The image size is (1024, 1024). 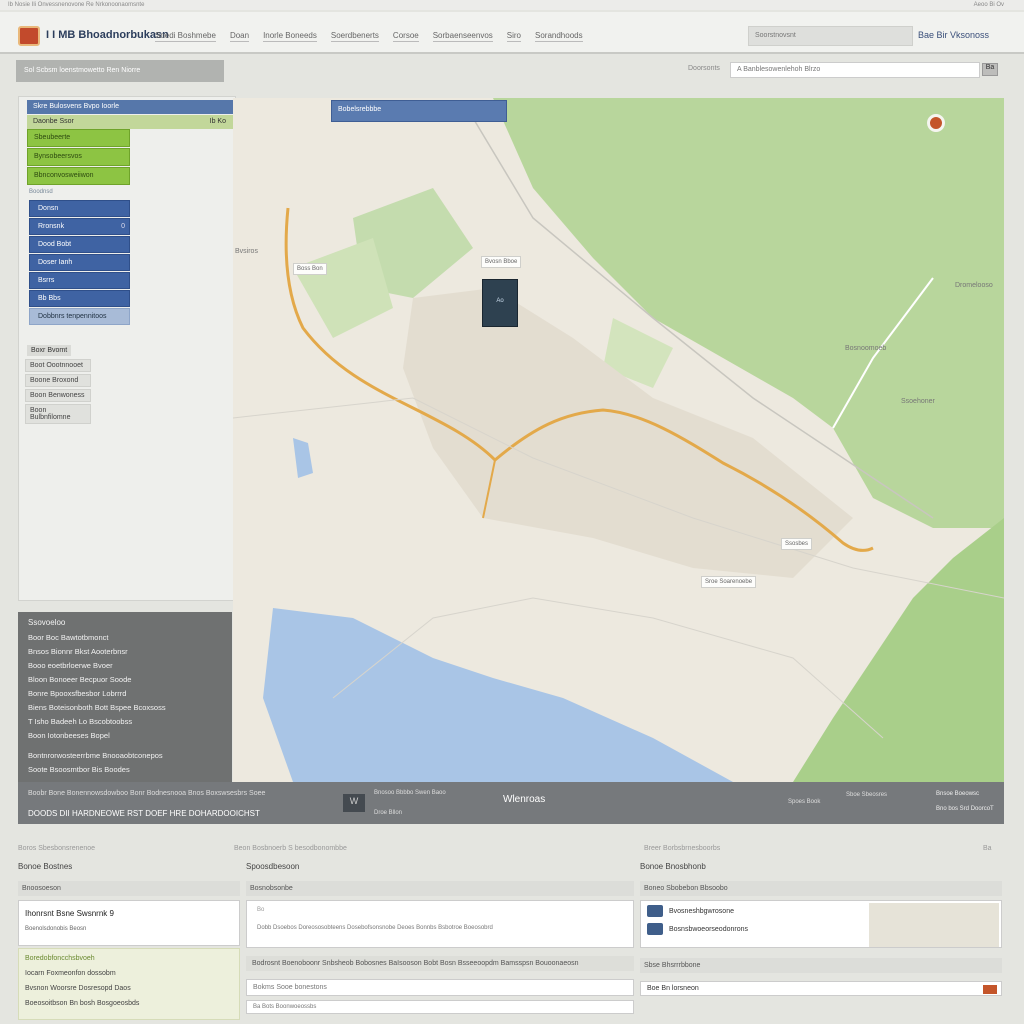 I want to click on info-line: Boor Boc Bawtotbmonct, so click(x=68, y=637).